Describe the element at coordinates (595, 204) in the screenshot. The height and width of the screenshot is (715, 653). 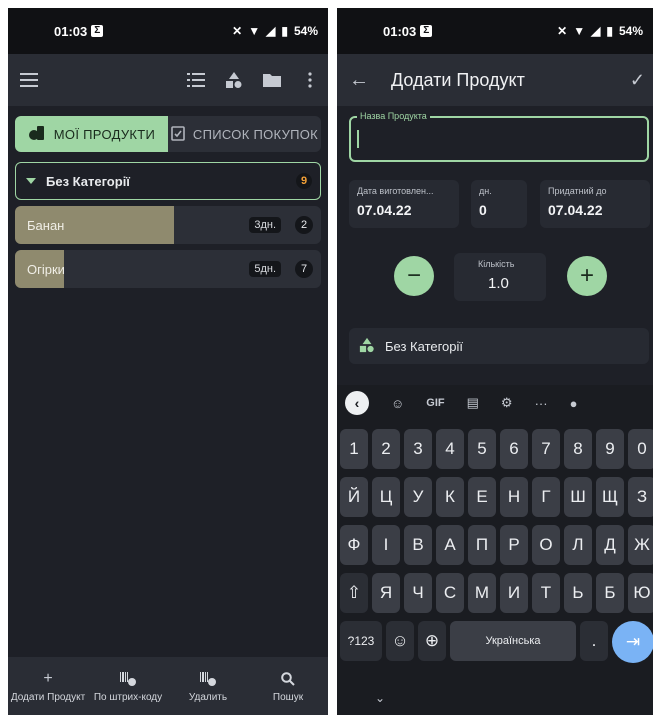
I see `expiry-date-field: Придатний до 07.04.22` at that location.